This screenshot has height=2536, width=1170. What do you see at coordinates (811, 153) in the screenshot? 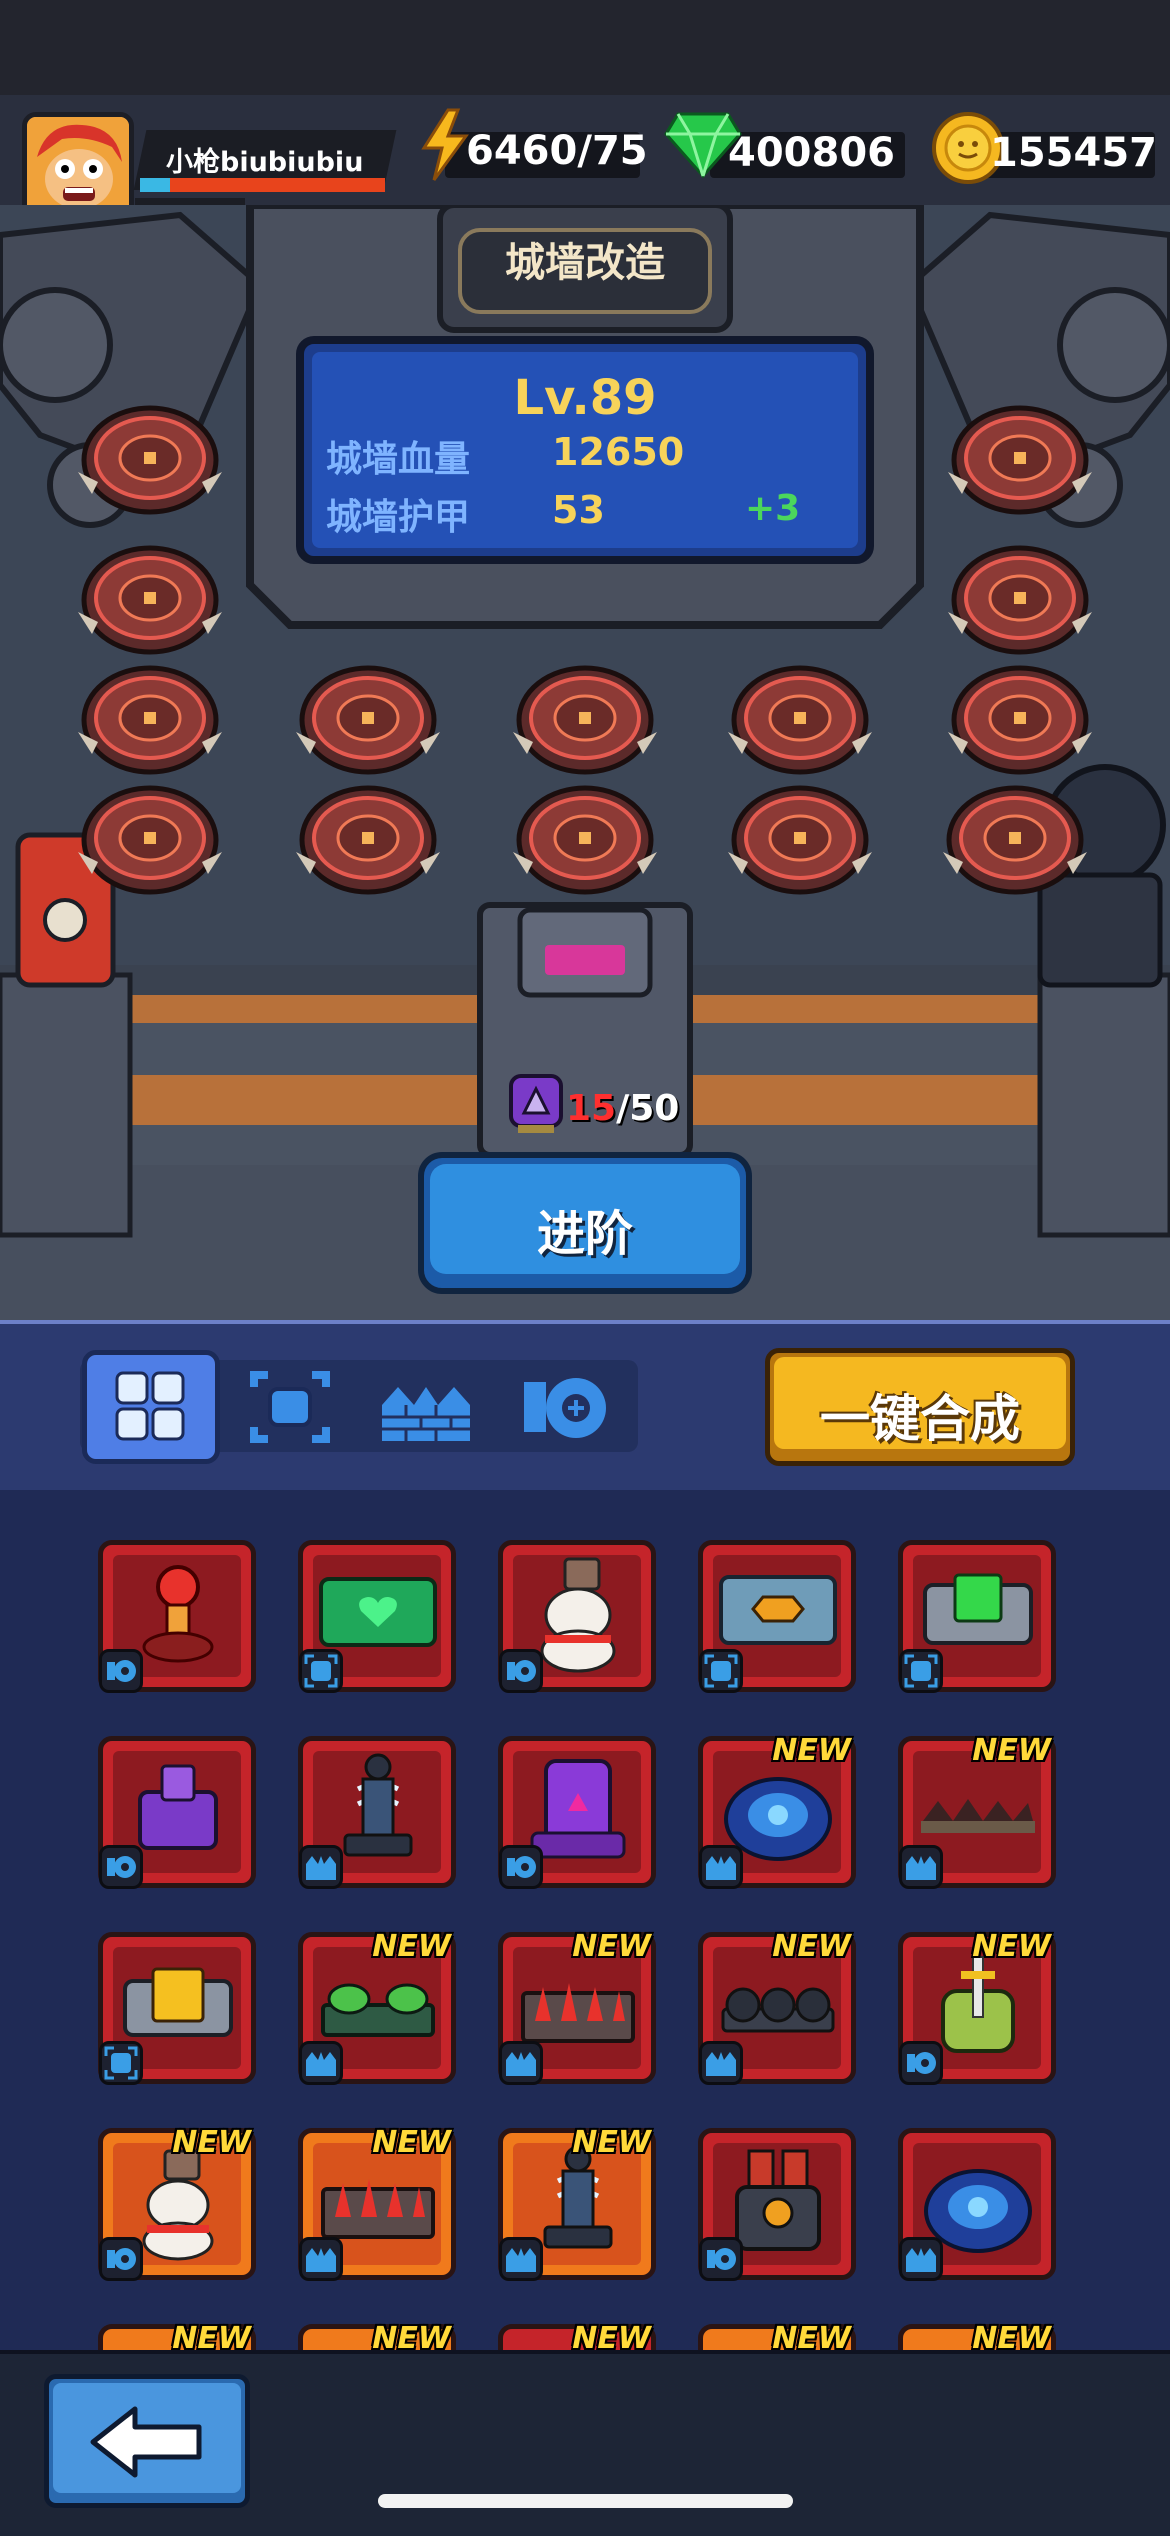
I see `gem-value: 400806` at bounding box center [811, 153].